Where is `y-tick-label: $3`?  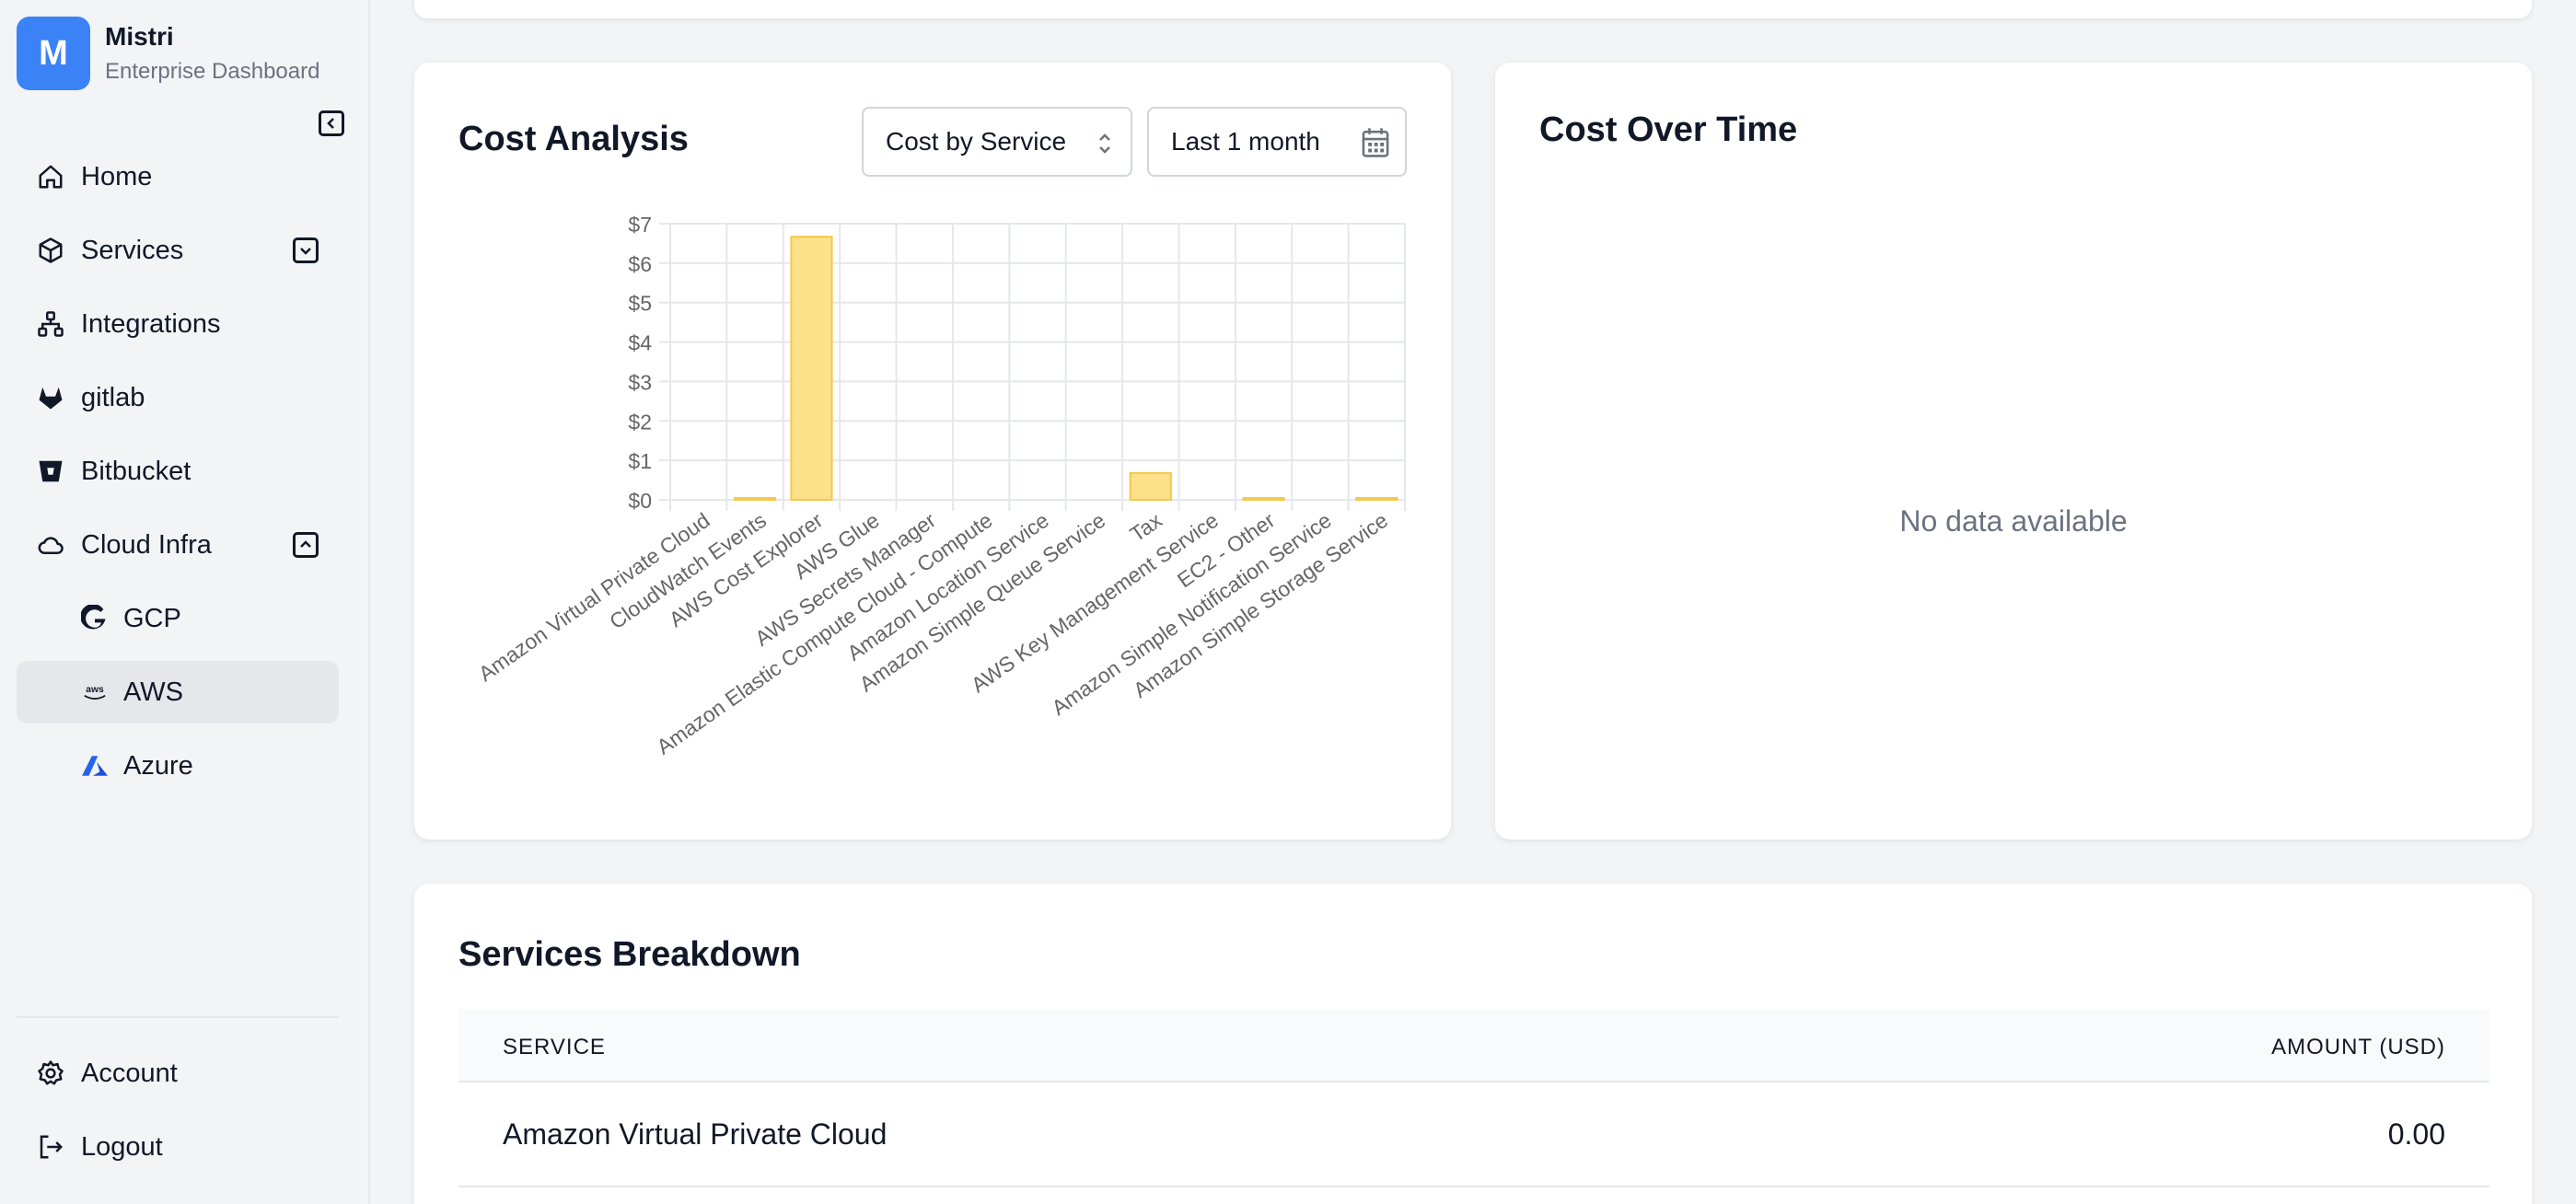
y-tick-label: $3 is located at coordinates (640, 382).